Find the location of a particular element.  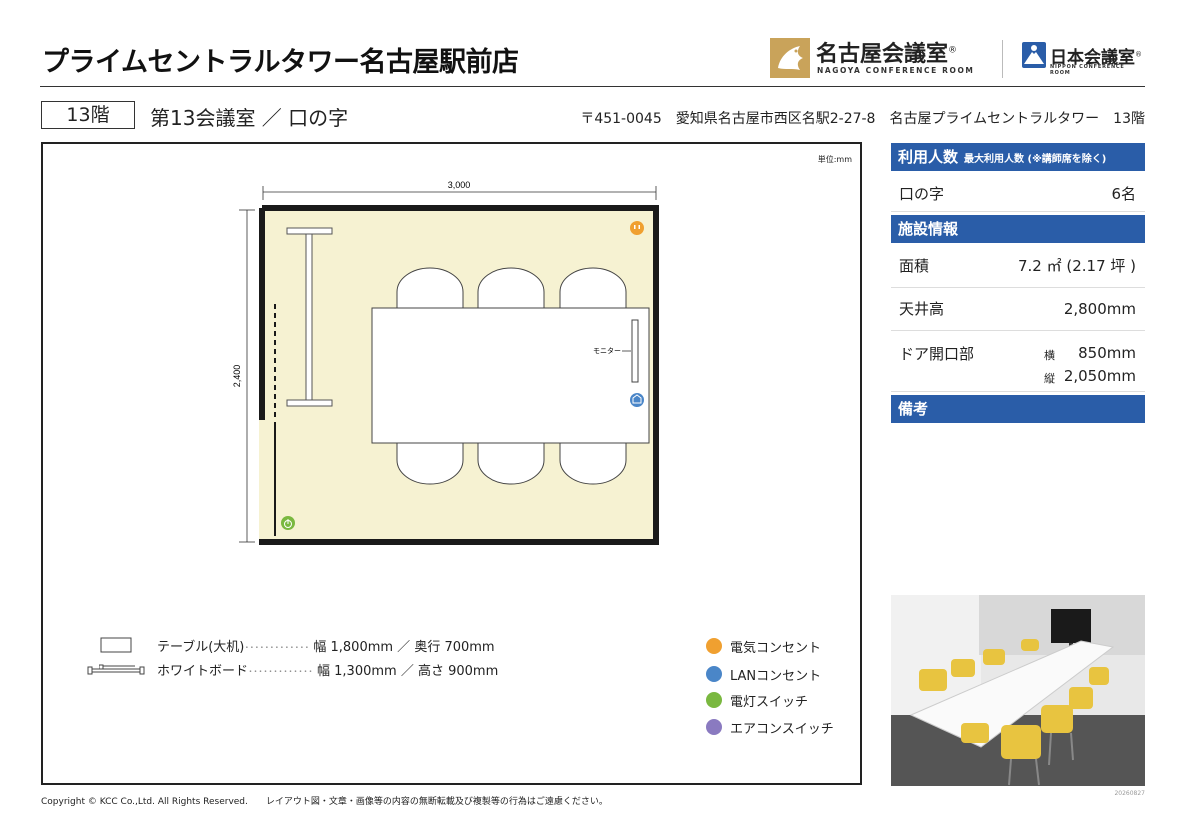

nagoya-shachi-logo-icon is located at coordinates (790, 58).